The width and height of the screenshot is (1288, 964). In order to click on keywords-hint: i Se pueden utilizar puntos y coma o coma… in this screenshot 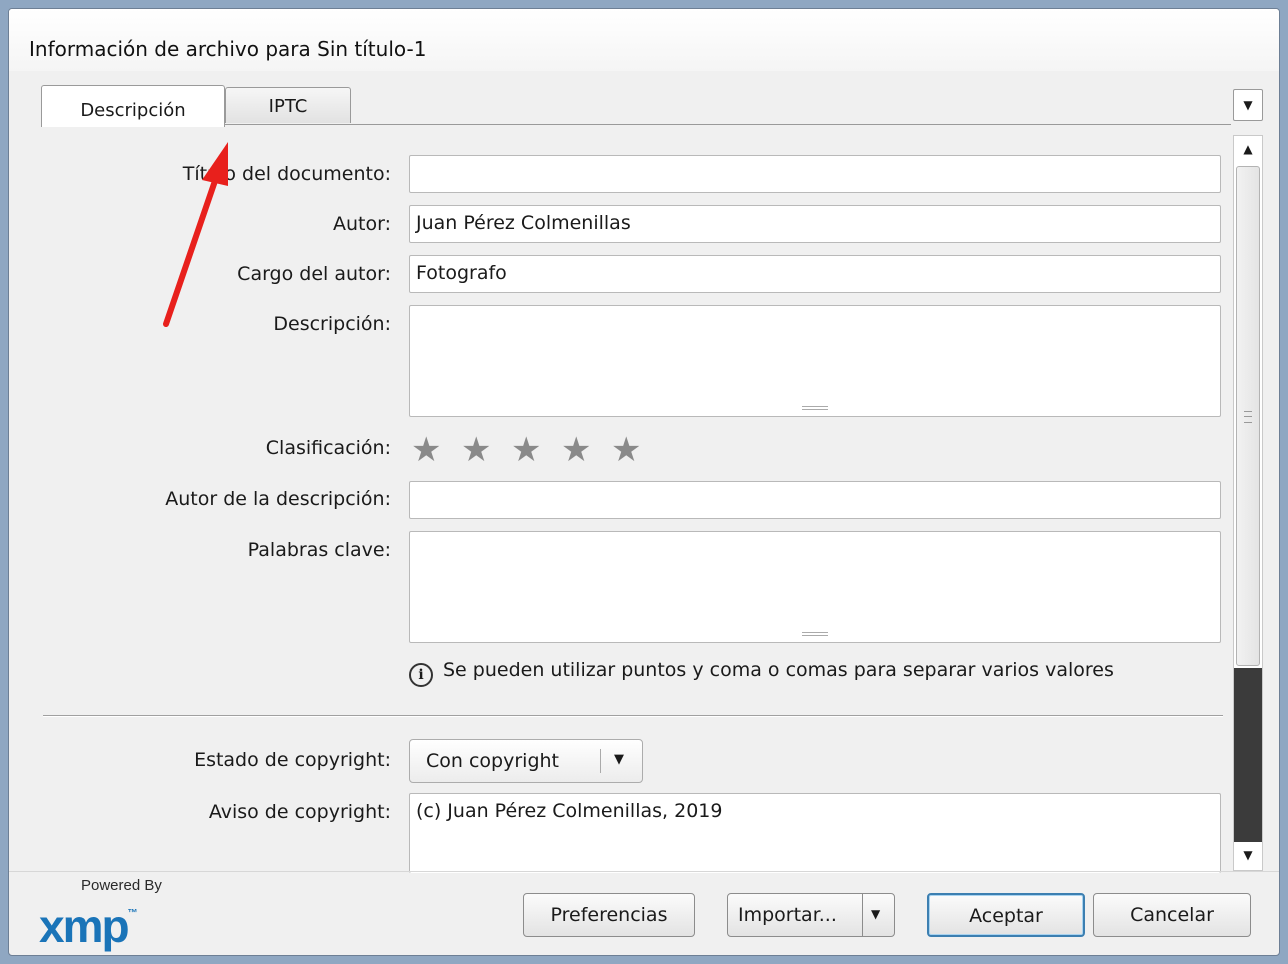, I will do `click(761, 673)`.